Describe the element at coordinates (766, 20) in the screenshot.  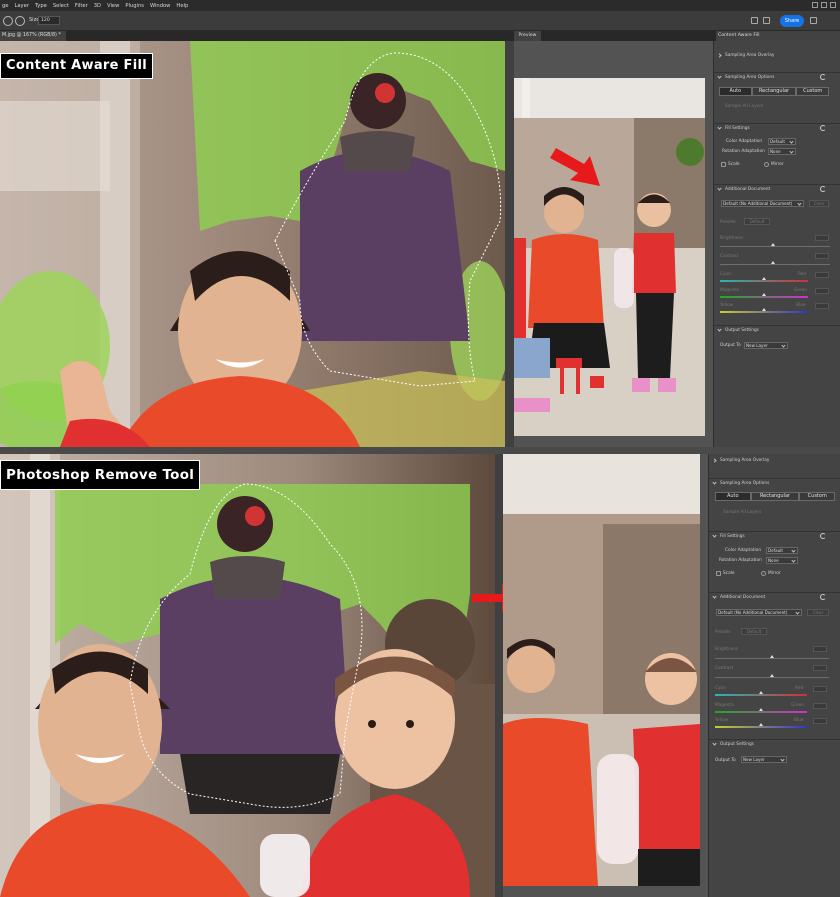
I see `workspace-icon` at that location.